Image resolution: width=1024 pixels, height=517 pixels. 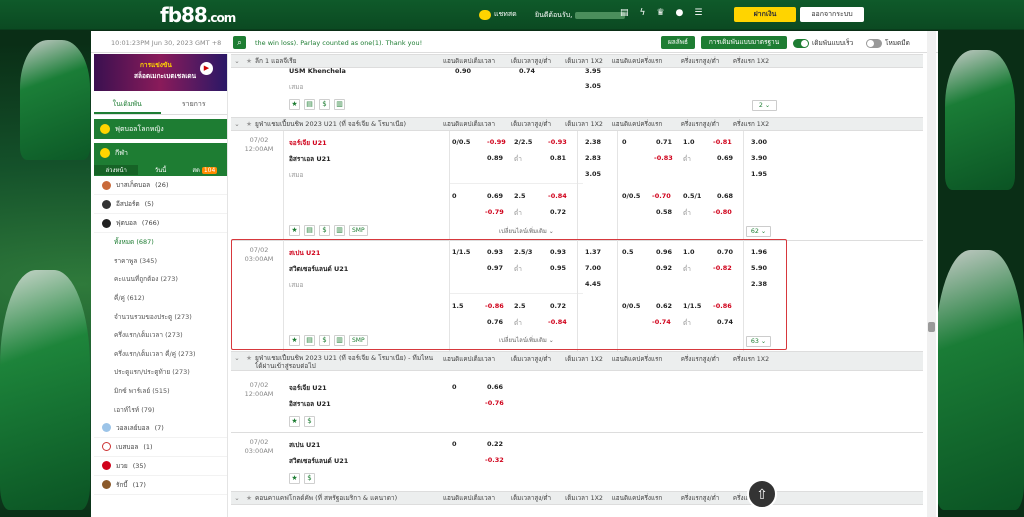 What do you see at coordinates (664, 268) in the screenshot?
I see `odds-value: 0.92` at bounding box center [664, 268].